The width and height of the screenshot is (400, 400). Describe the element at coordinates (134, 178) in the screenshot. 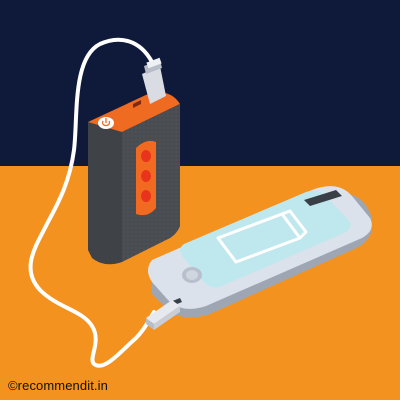

I see `power-bank` at that location.